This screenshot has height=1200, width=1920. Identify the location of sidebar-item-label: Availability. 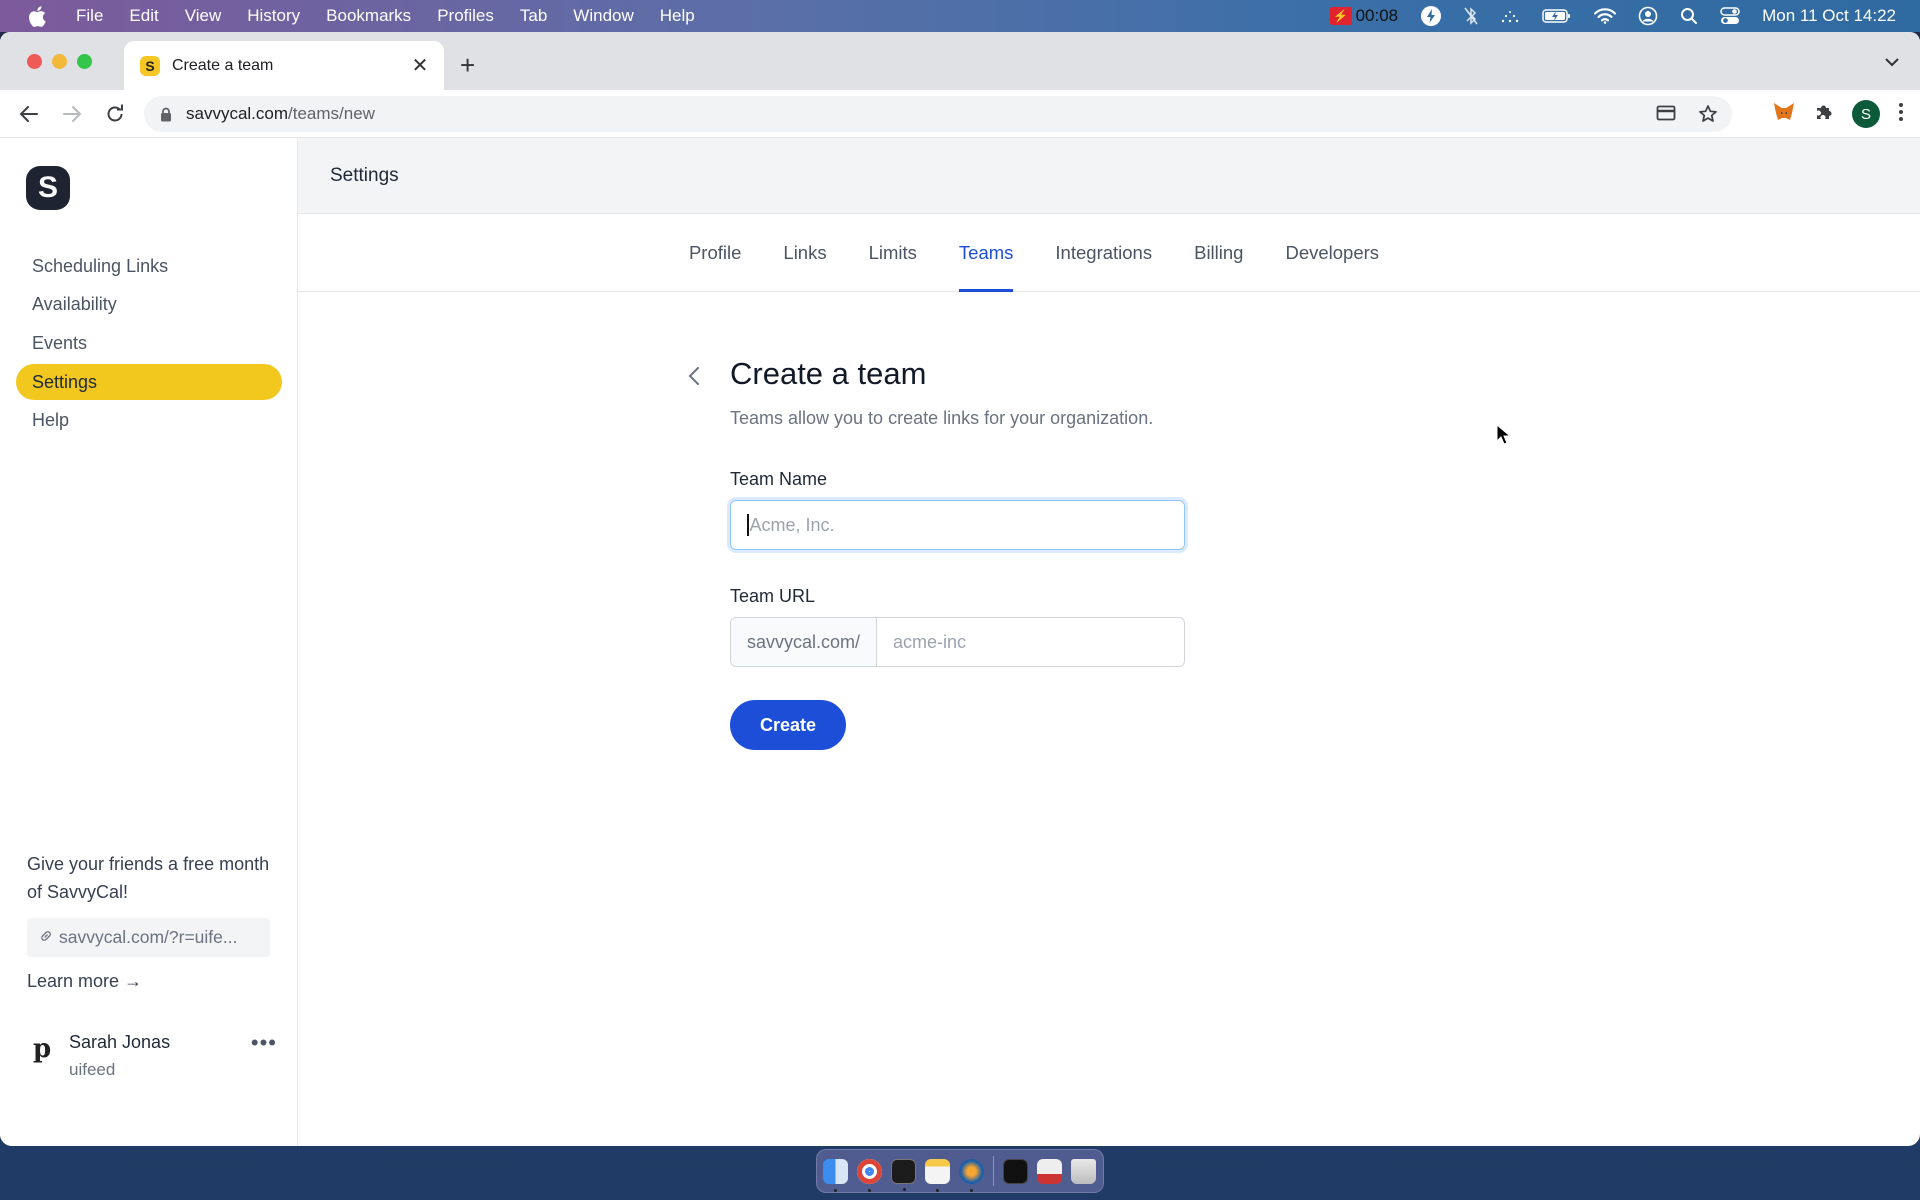
(74, 304).